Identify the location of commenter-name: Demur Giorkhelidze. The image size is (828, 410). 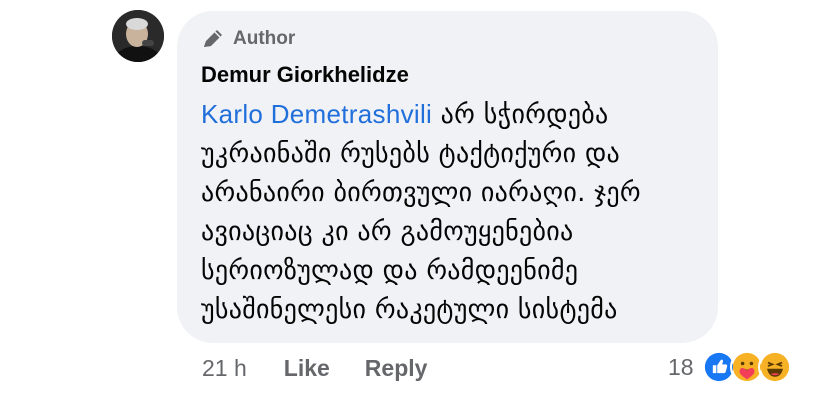
(305, 75).